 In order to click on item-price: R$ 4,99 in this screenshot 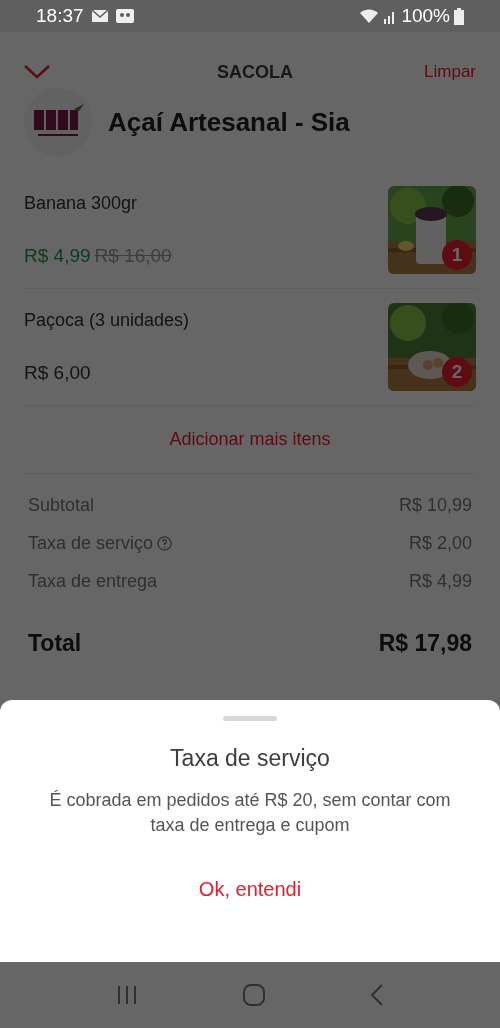, I will do `click(57, 255)`.